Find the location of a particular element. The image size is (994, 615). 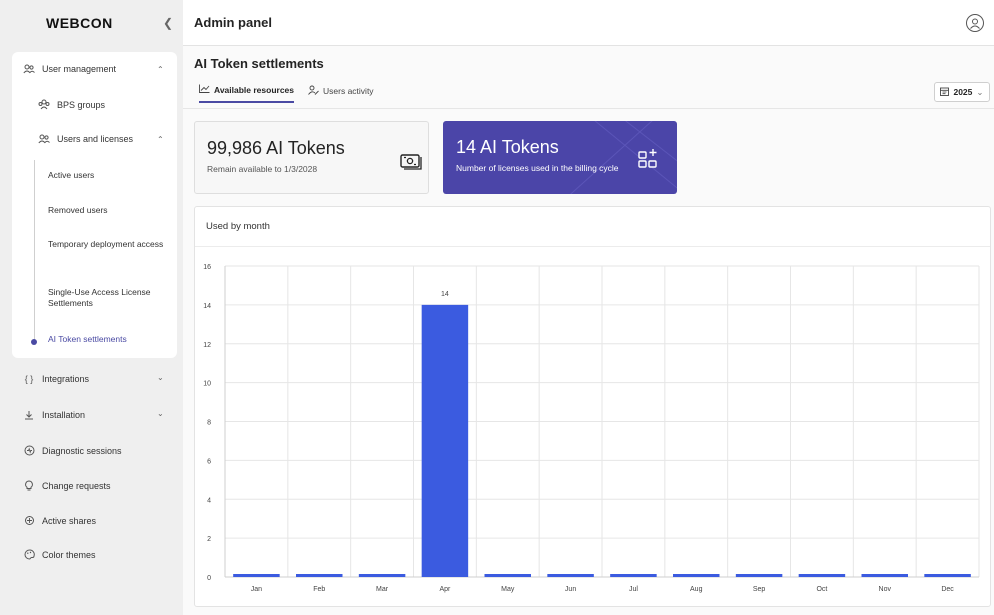

calendar-icon is located at coordinates (945, 92).